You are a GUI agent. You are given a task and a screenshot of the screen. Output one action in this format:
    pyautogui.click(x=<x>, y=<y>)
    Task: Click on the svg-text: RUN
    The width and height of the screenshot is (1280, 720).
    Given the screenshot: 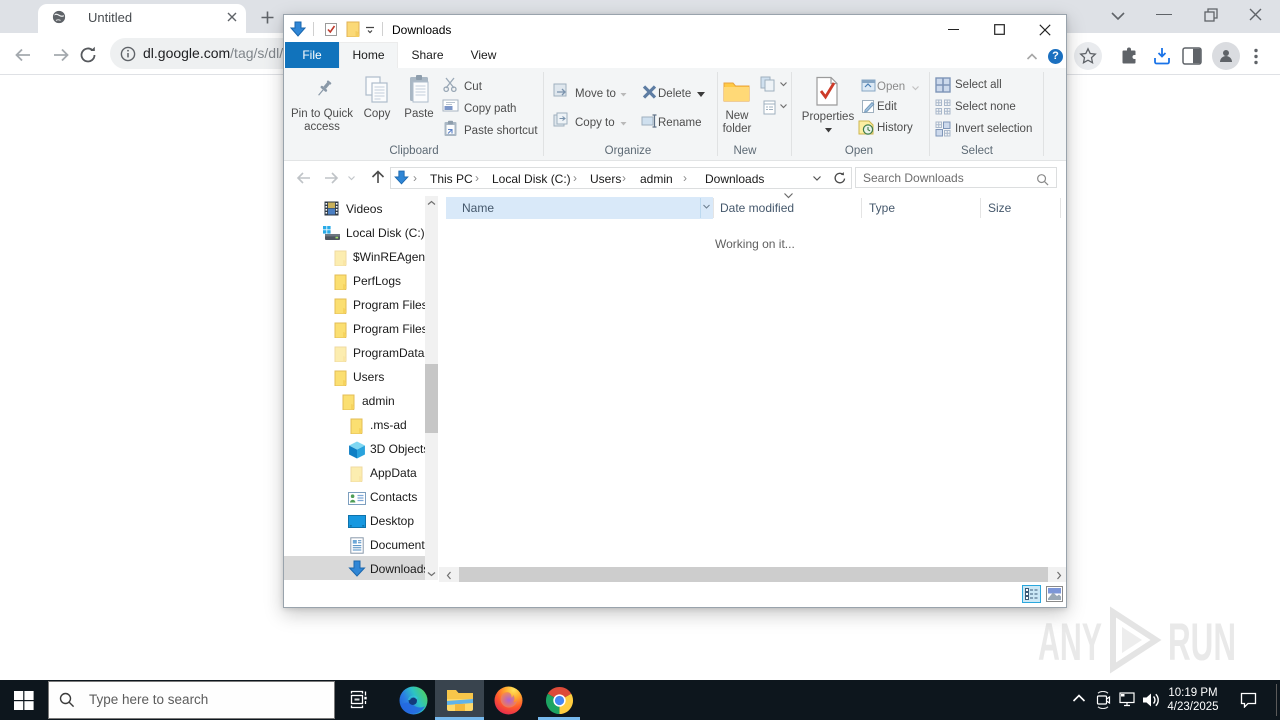 What is the action you would take?
    pyautogui.click(x=1202, y=642)
    